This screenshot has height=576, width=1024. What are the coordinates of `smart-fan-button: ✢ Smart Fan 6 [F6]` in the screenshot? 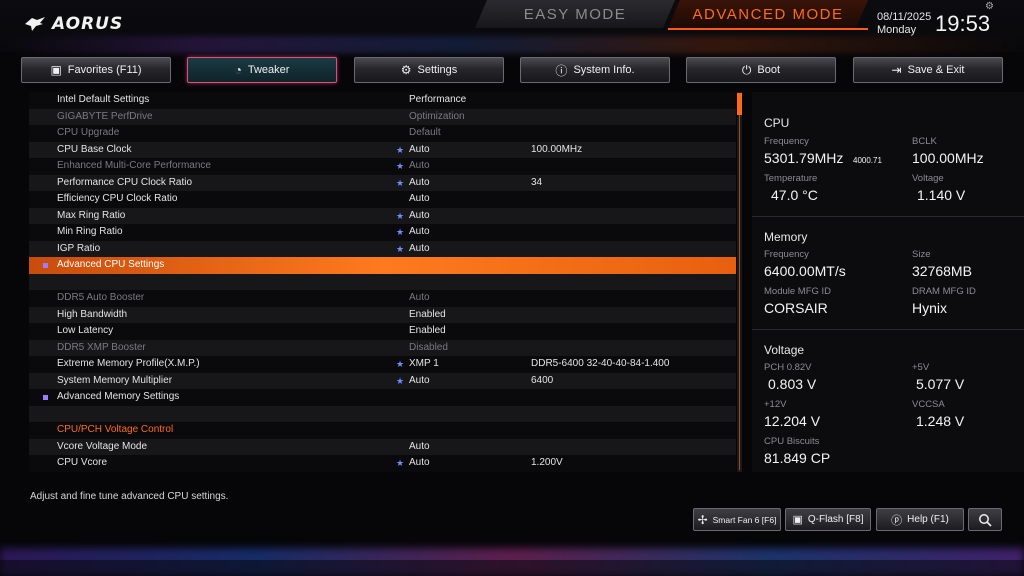 It's located at (737, 519).